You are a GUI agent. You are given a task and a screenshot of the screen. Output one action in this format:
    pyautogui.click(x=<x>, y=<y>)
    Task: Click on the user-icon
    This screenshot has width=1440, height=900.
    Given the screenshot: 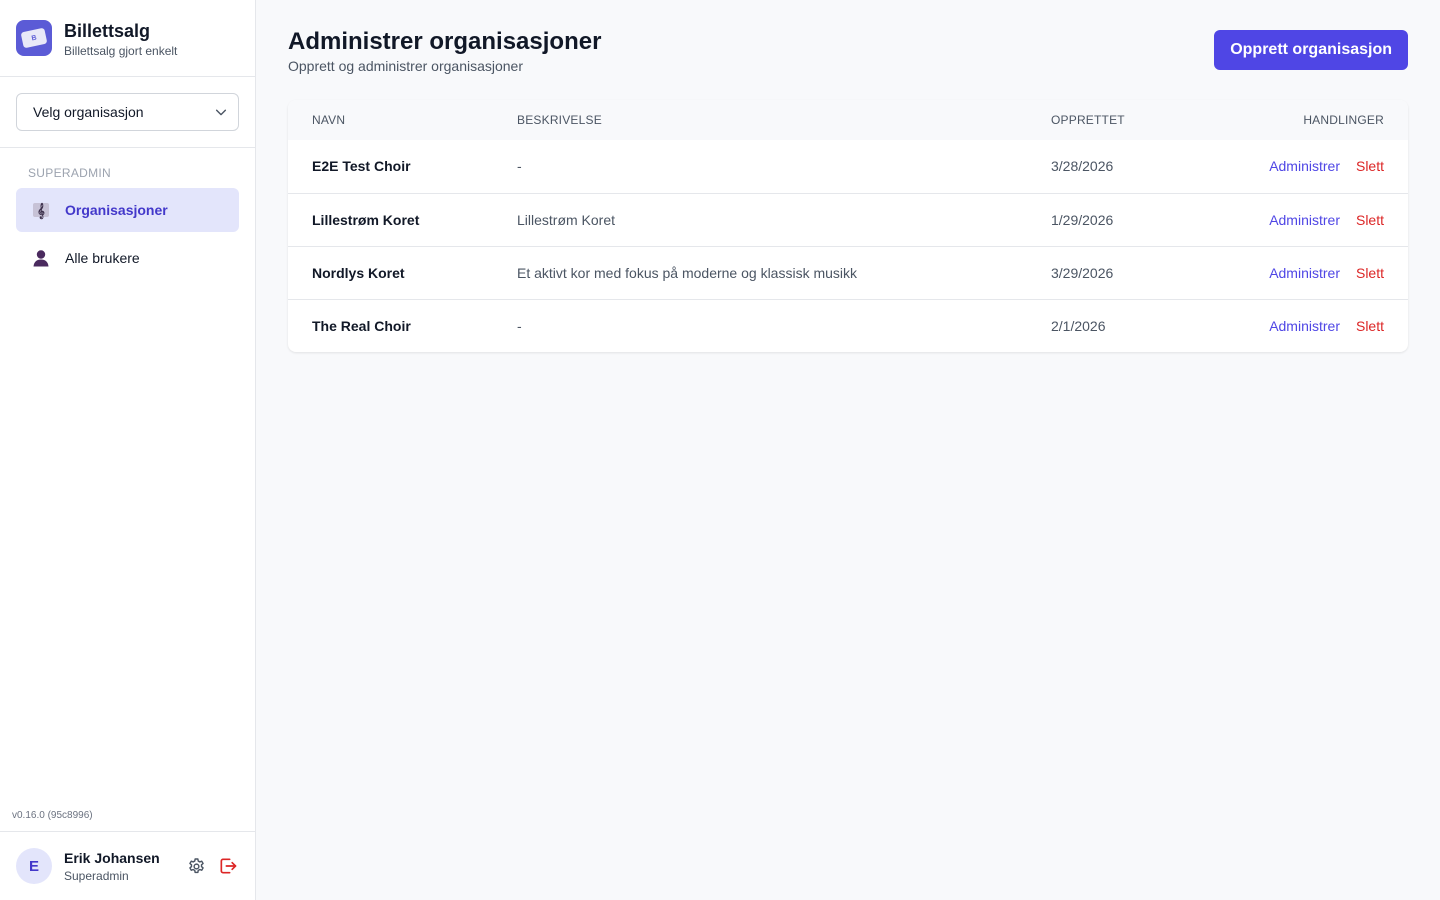 What is the action you would take?
    pyautogui.click(x=41, y=258)
    